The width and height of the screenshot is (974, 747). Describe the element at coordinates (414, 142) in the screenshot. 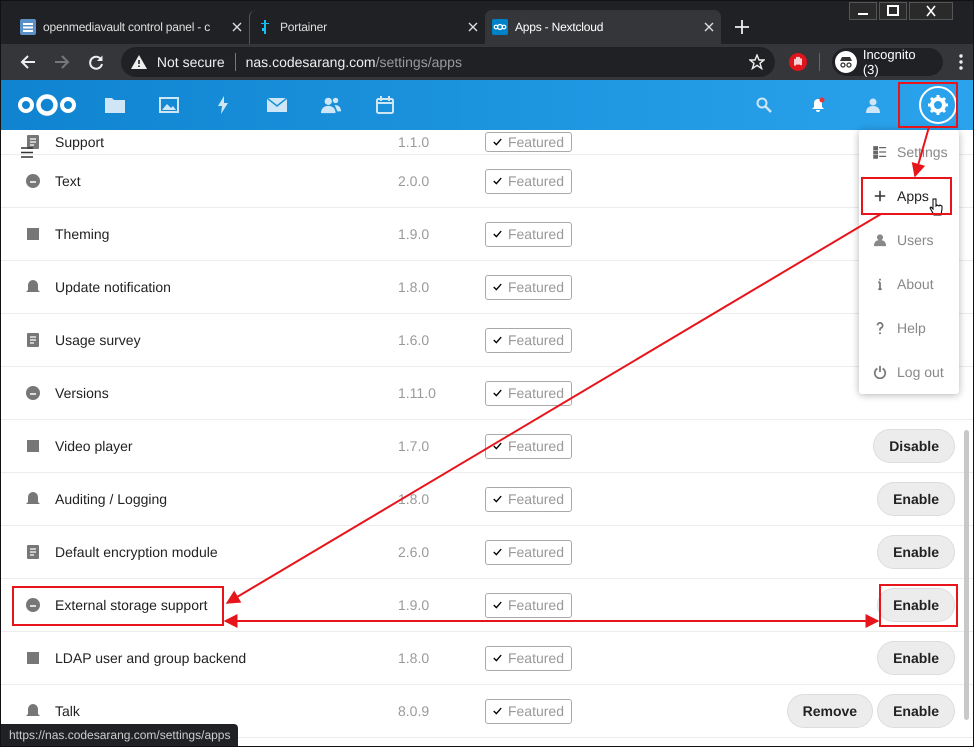

I see `app-version: 1.1.0` at that location.